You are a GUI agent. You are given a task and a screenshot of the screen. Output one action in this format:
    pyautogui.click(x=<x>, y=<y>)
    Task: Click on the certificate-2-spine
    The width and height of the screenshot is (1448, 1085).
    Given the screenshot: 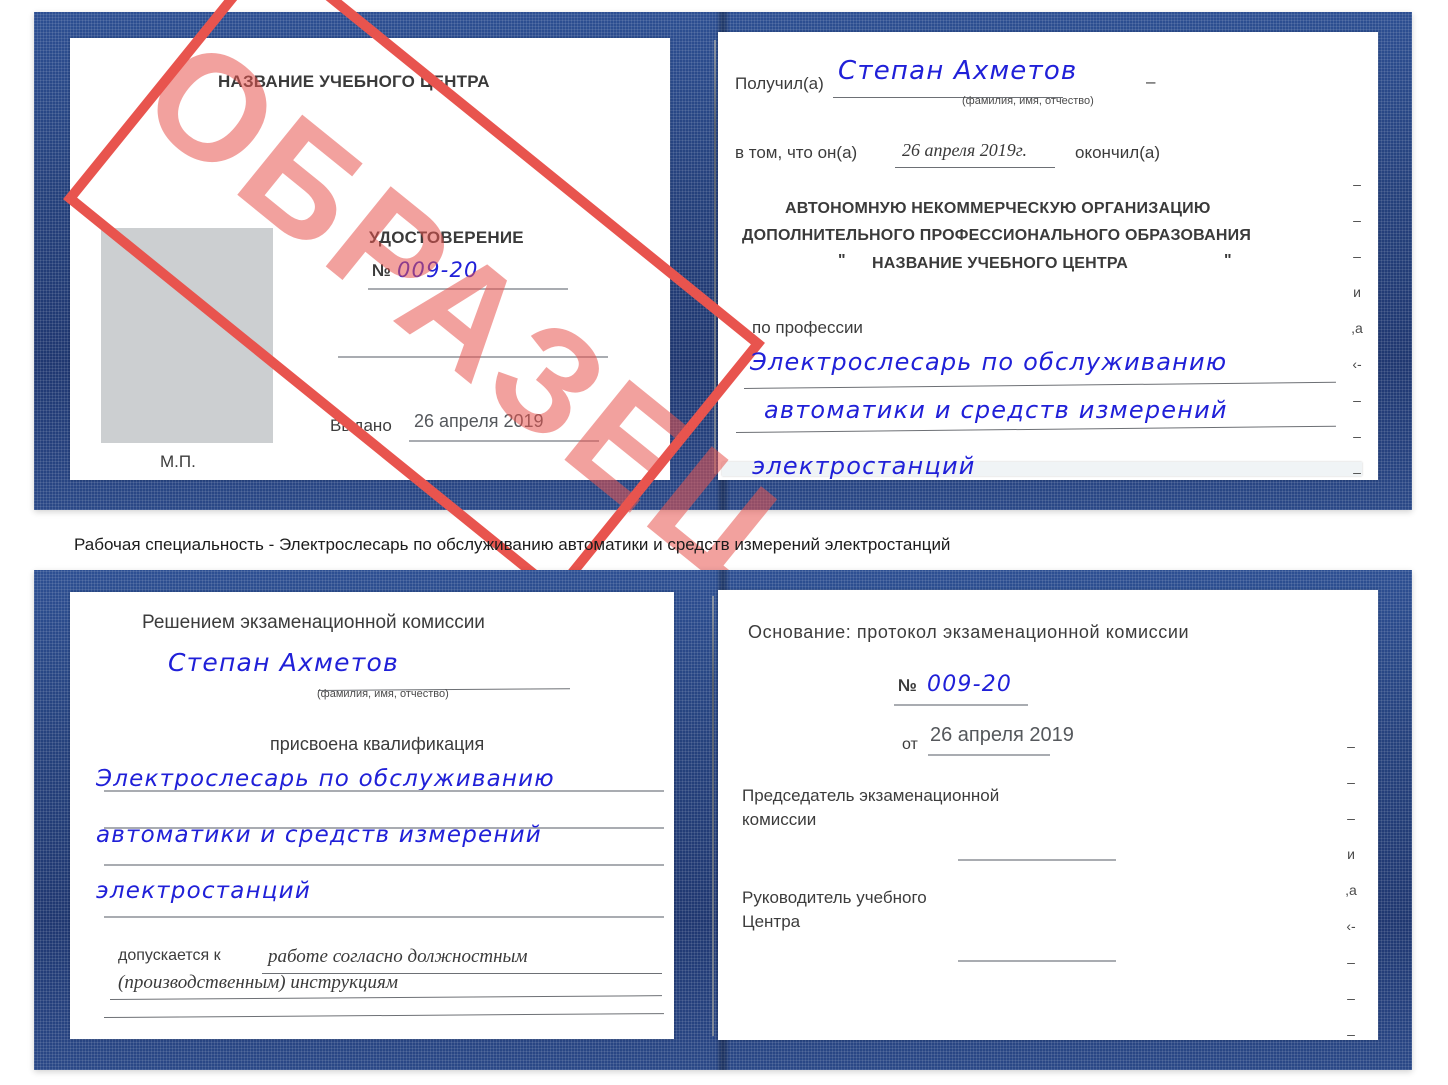 What is the action you would take?
    pyautogui.click(x=713, y=816)
    